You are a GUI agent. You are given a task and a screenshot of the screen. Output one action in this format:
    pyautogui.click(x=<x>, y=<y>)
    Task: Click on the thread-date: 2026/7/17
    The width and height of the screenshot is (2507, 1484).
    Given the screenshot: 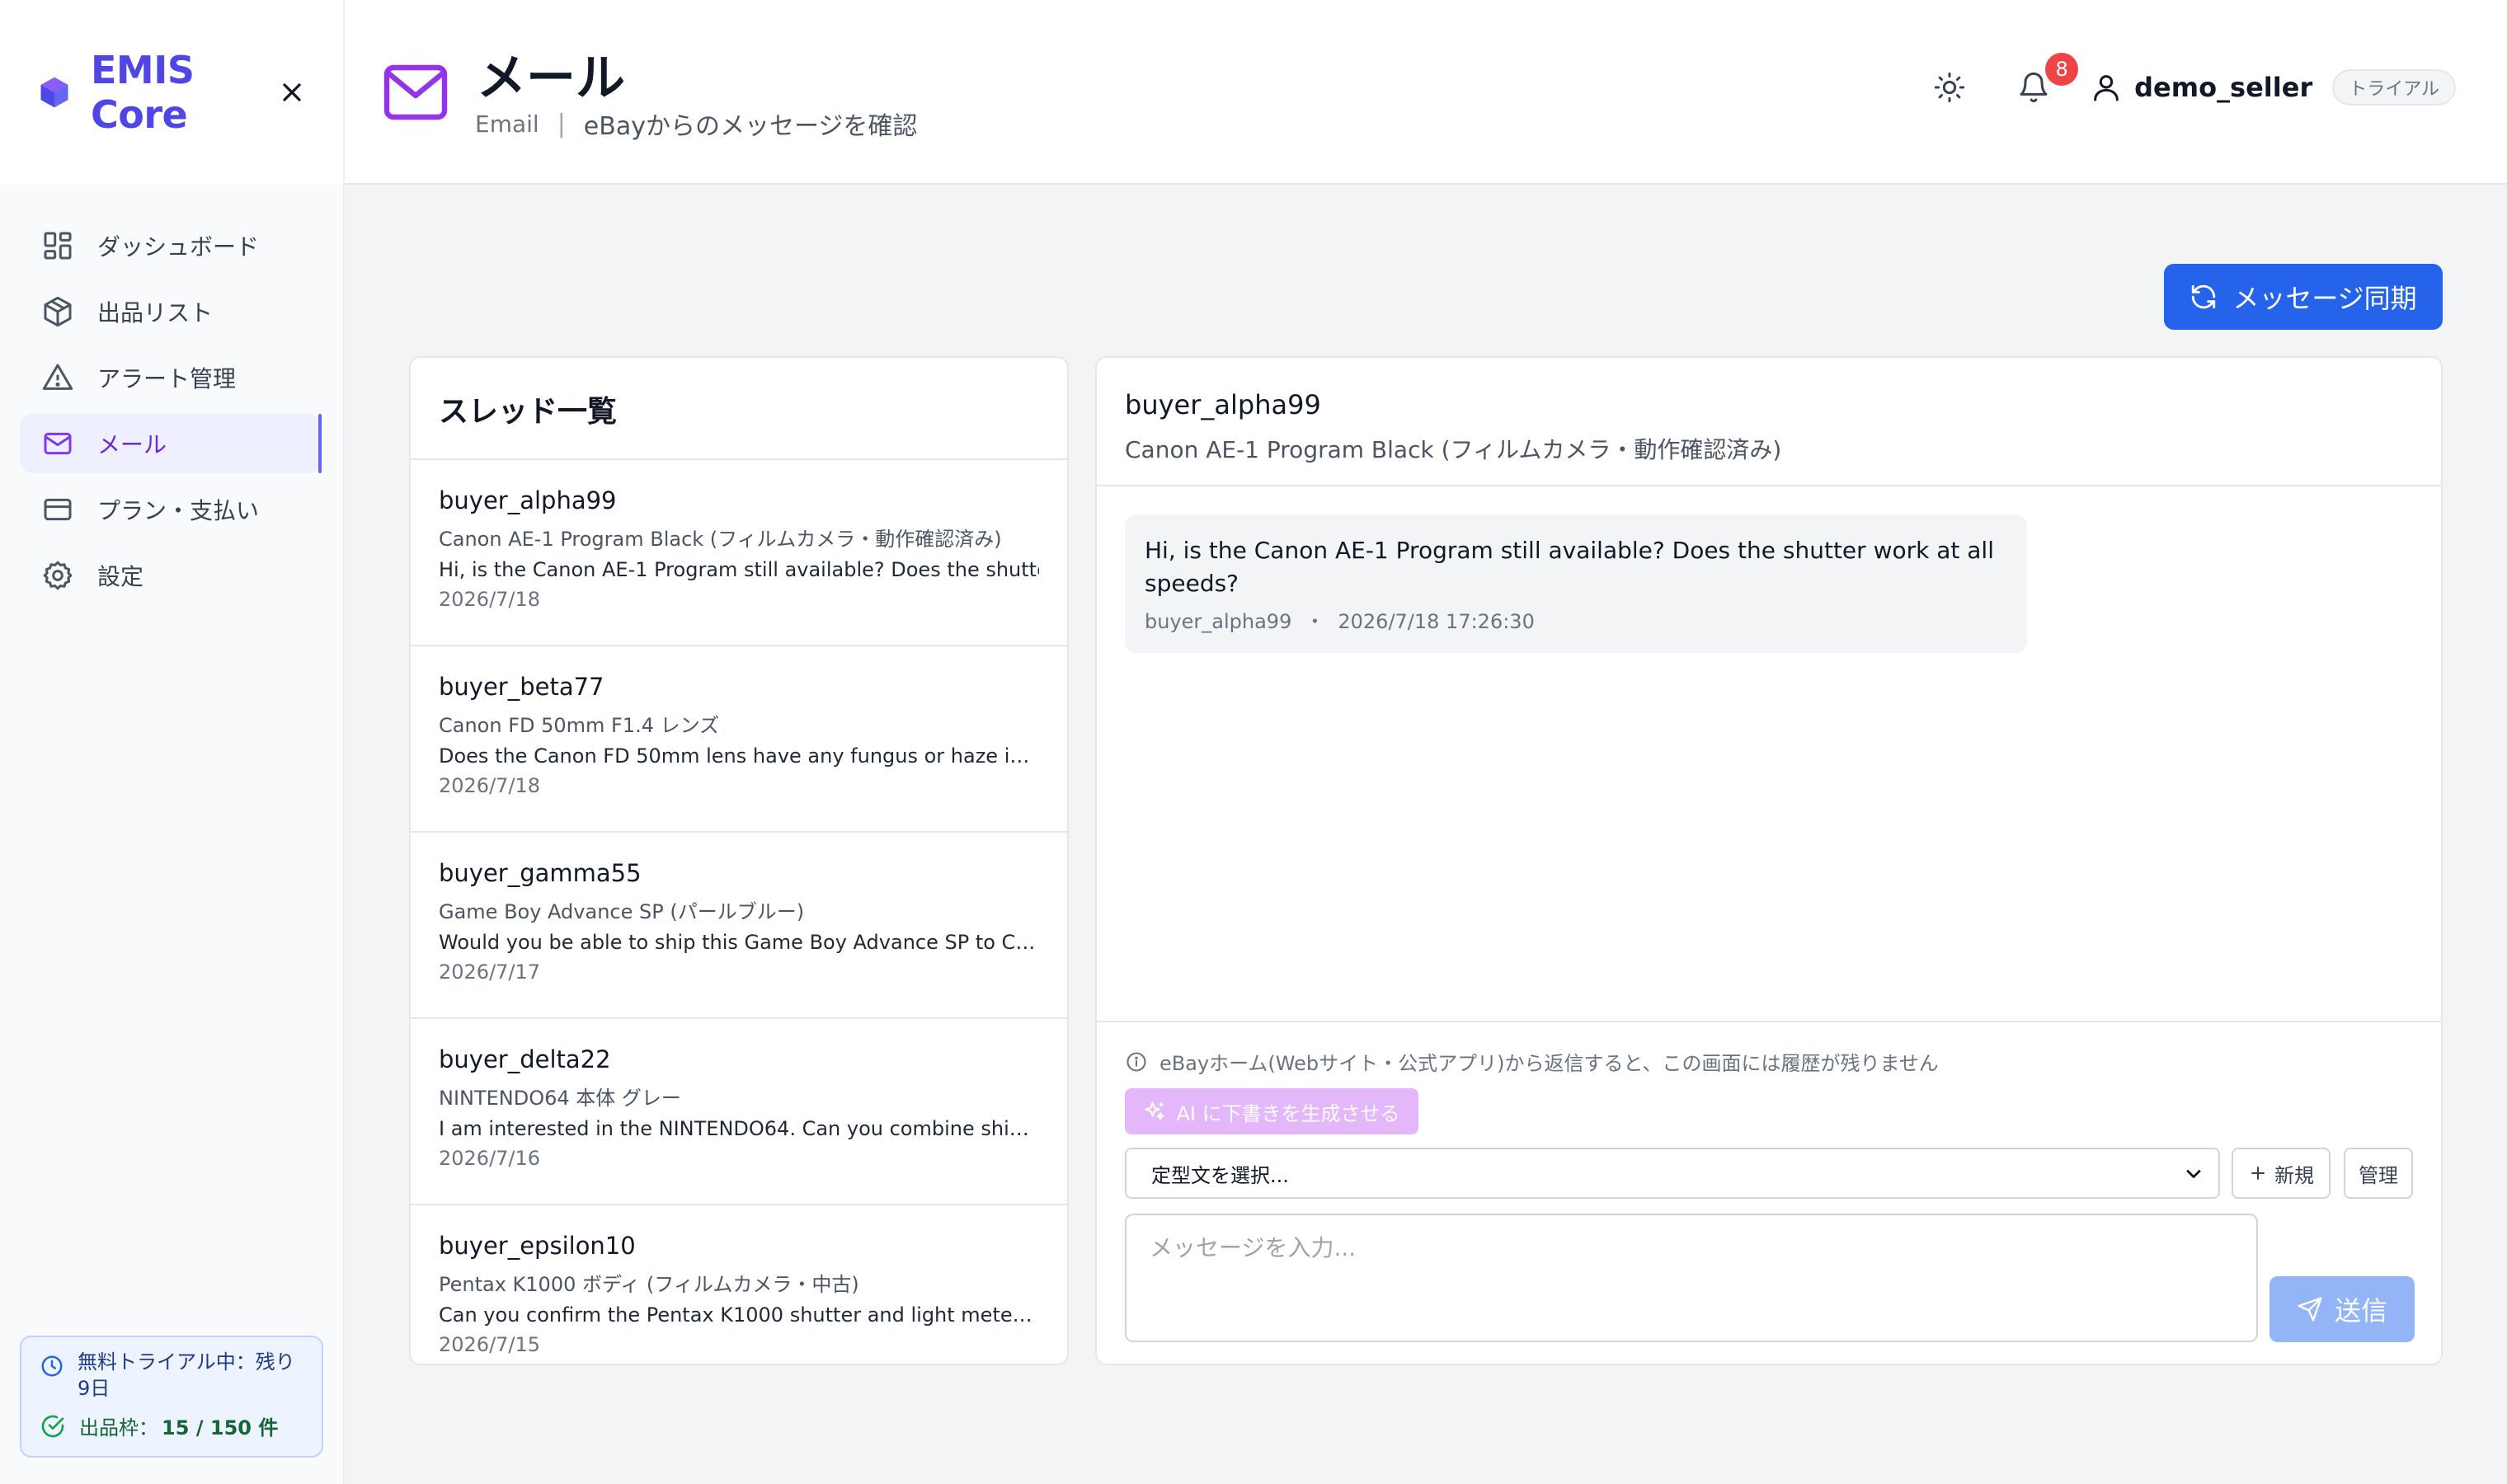 What is the action you would take?
    pyautogui.click(x=490, y=972)
    